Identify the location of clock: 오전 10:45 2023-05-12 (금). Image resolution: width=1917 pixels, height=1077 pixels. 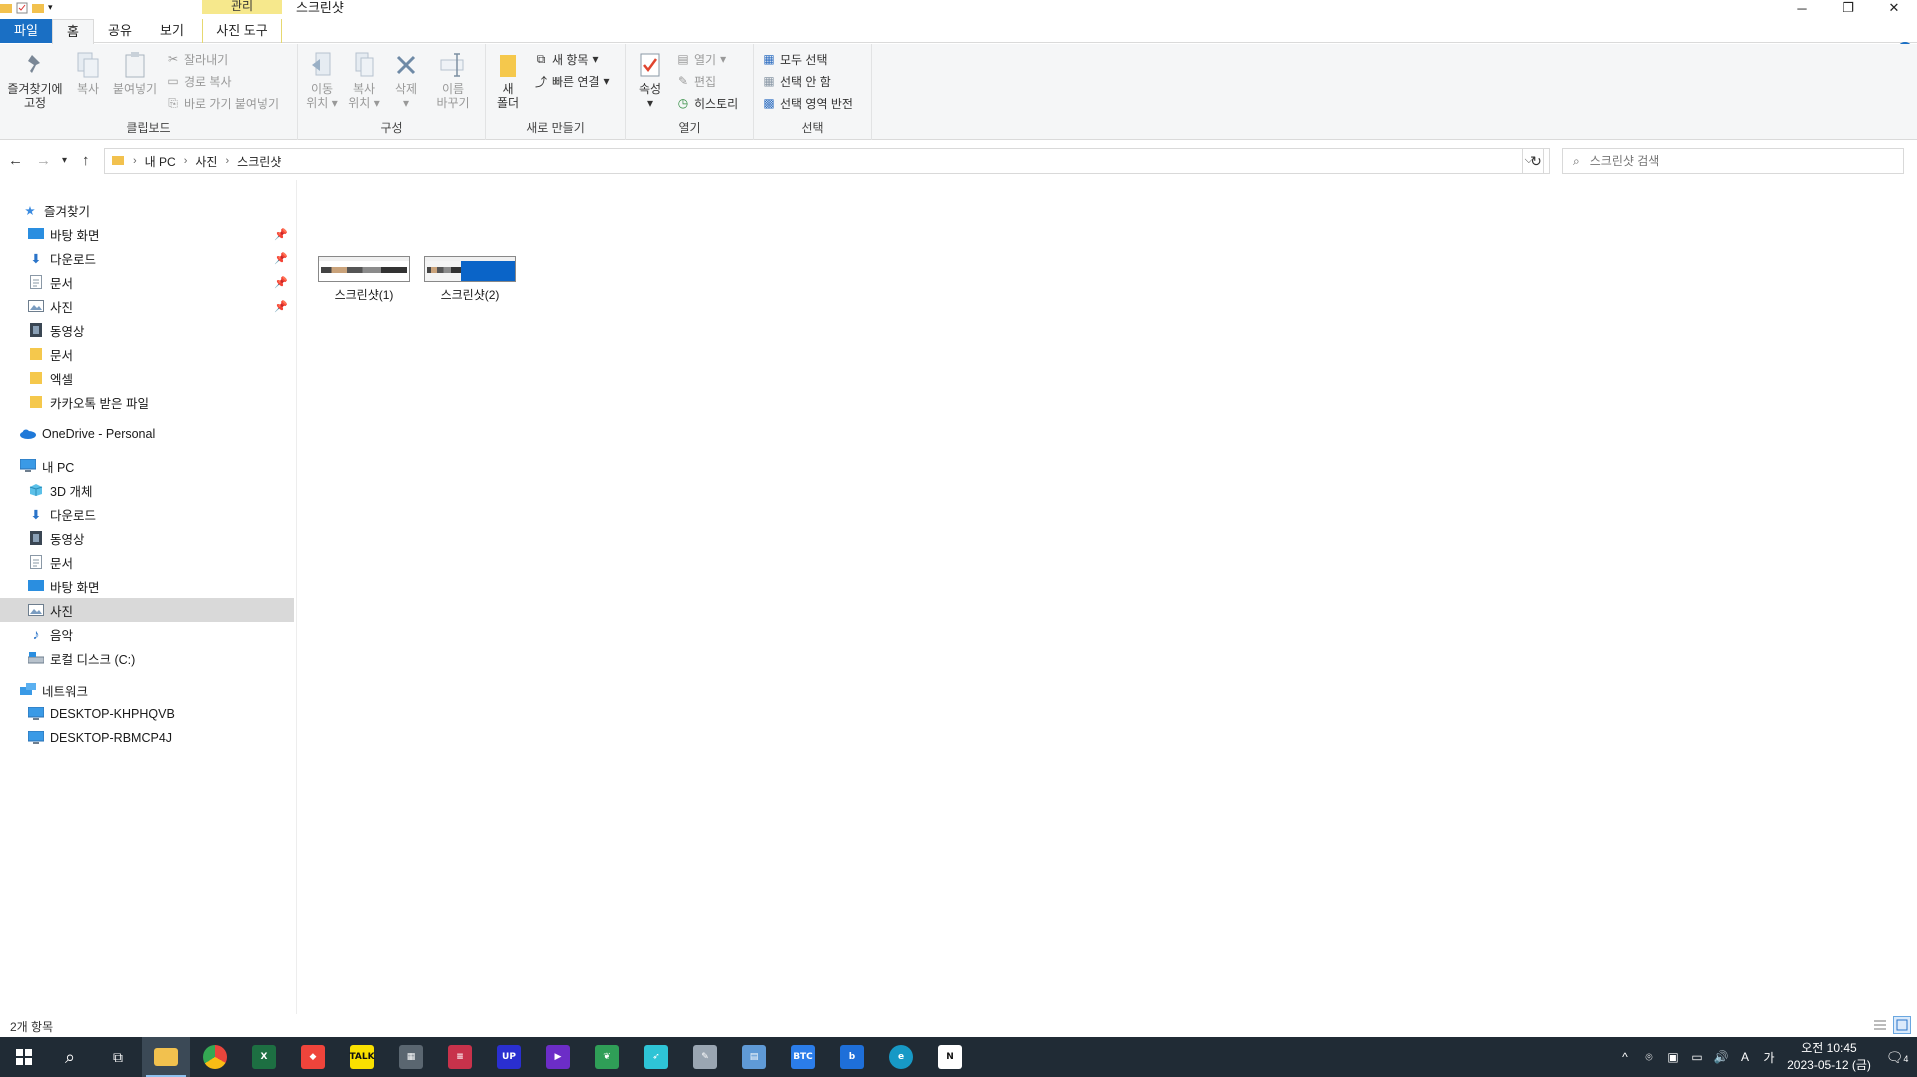
(1829, 1057).